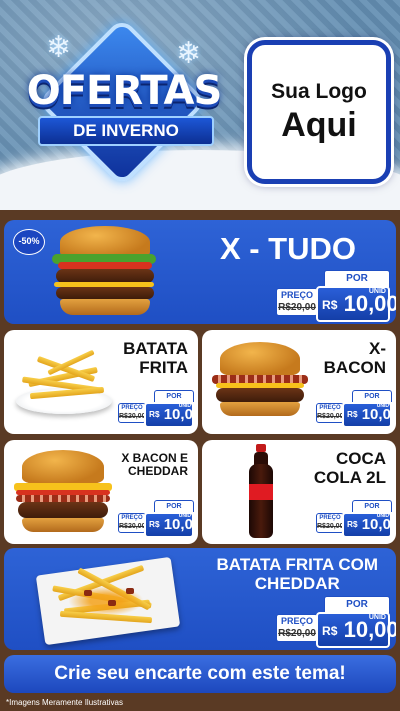 The image size is (400, 711). What do you see at coordinates (29, 242) in the screenshot?
I see `discount-badge: -50%` at bounding box center [29, 242].